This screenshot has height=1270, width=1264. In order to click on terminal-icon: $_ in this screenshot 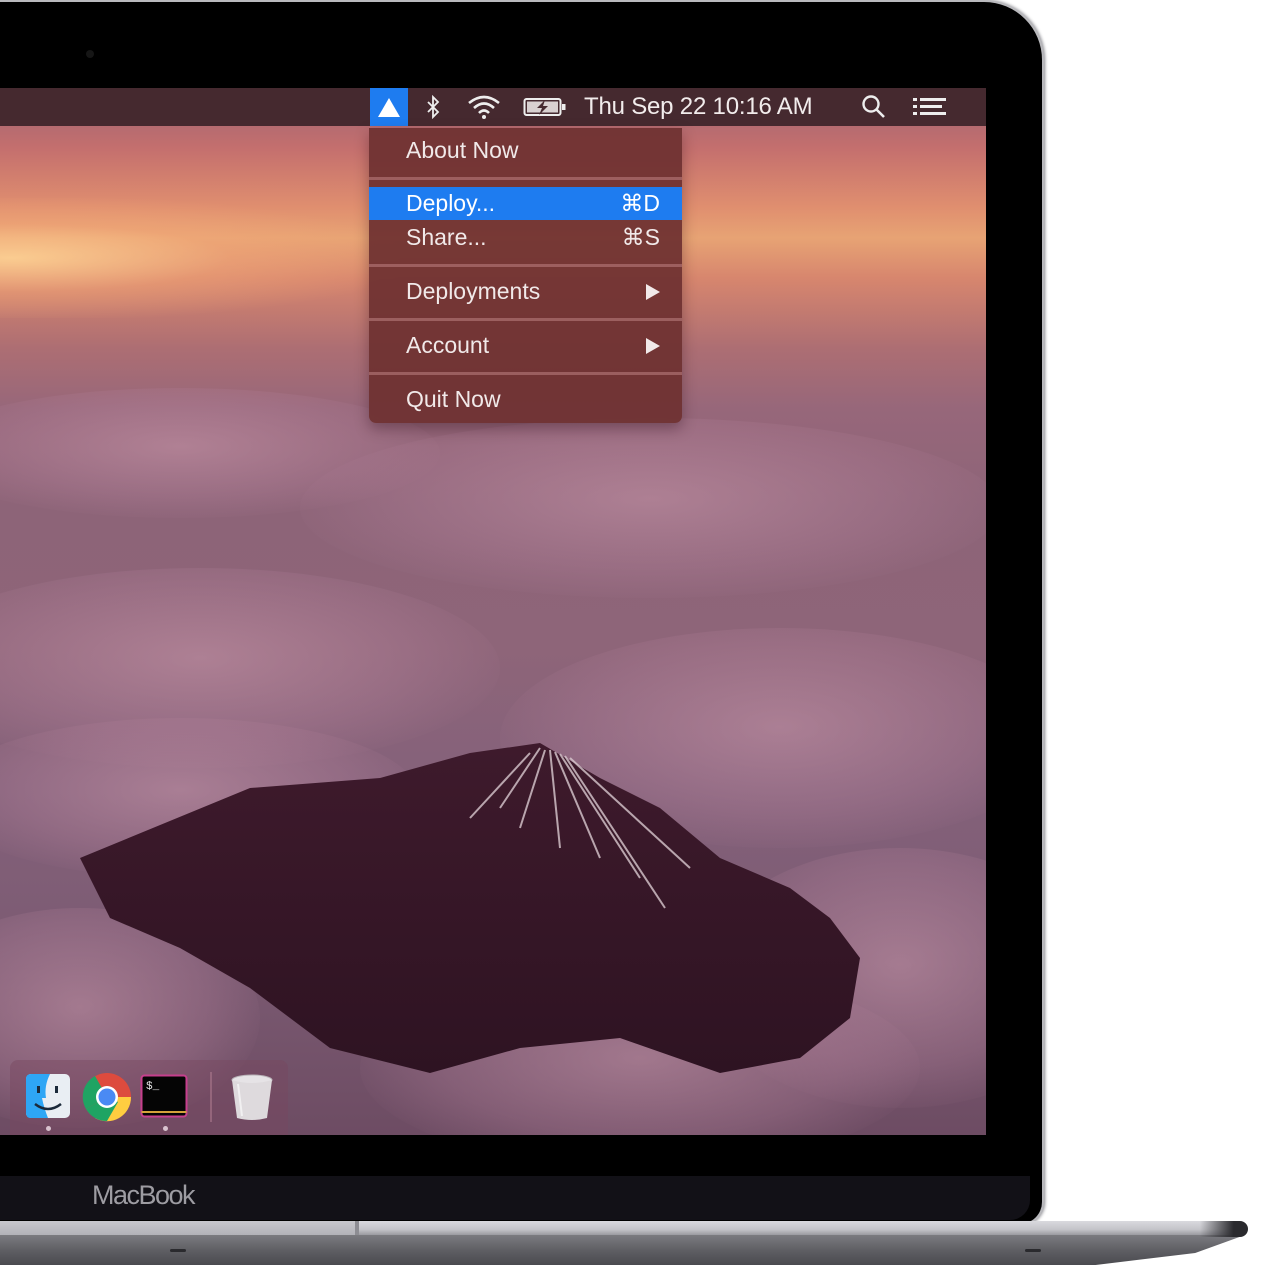, I will do `click(164, 1096)`.